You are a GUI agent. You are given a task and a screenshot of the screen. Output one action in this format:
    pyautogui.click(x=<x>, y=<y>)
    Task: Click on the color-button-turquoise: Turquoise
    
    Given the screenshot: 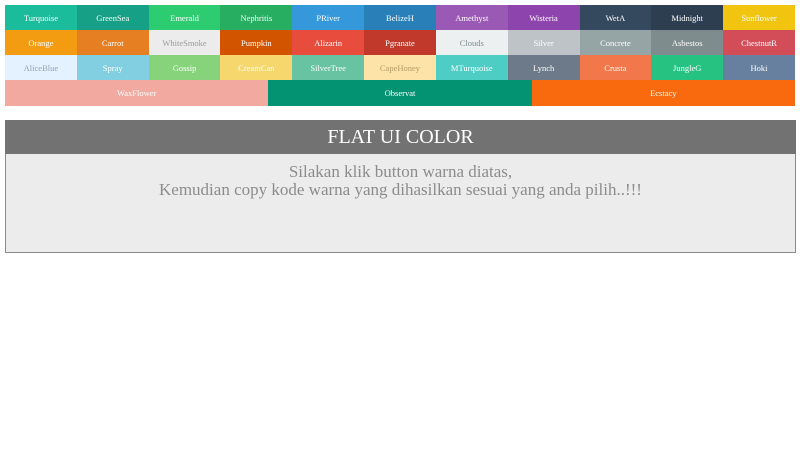 What is the action you would take?
    pyautogui.click(x=41, y=17)
    